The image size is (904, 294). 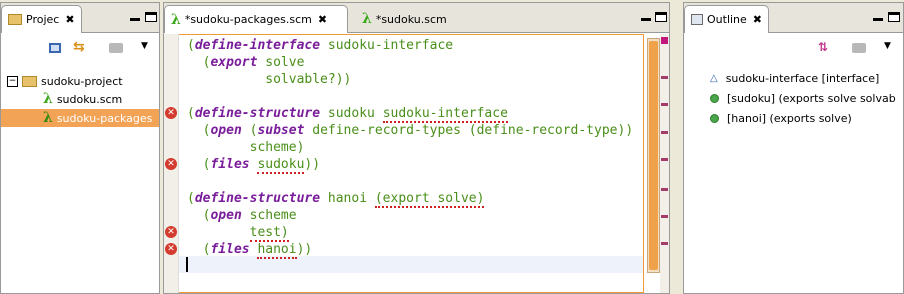 I want to click on code-keyword: define-interface, so click(x=257, y=45).